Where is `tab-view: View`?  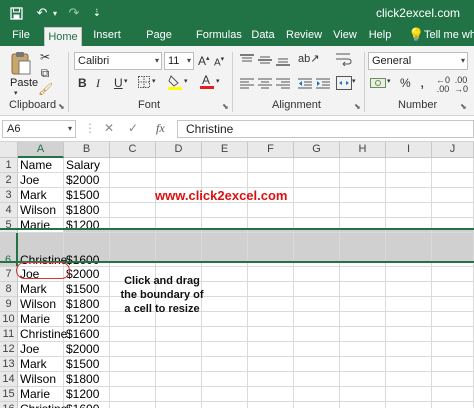 tab-view: View is located at coordinates (345, 36).